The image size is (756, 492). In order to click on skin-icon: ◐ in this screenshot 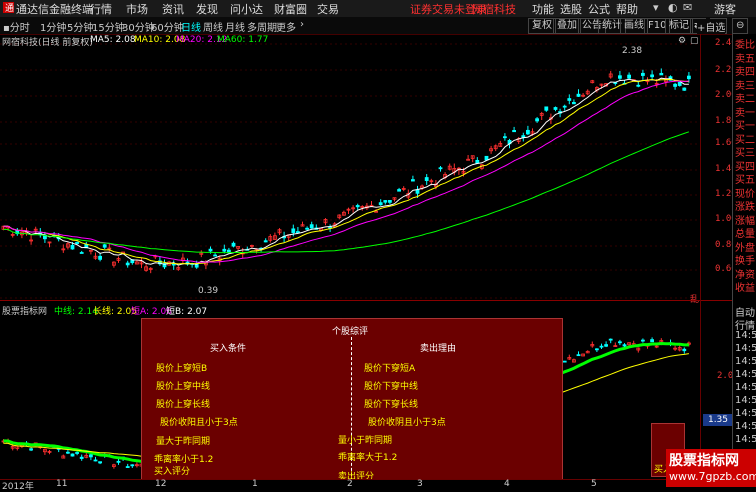, I will do `click(673, 7)`.